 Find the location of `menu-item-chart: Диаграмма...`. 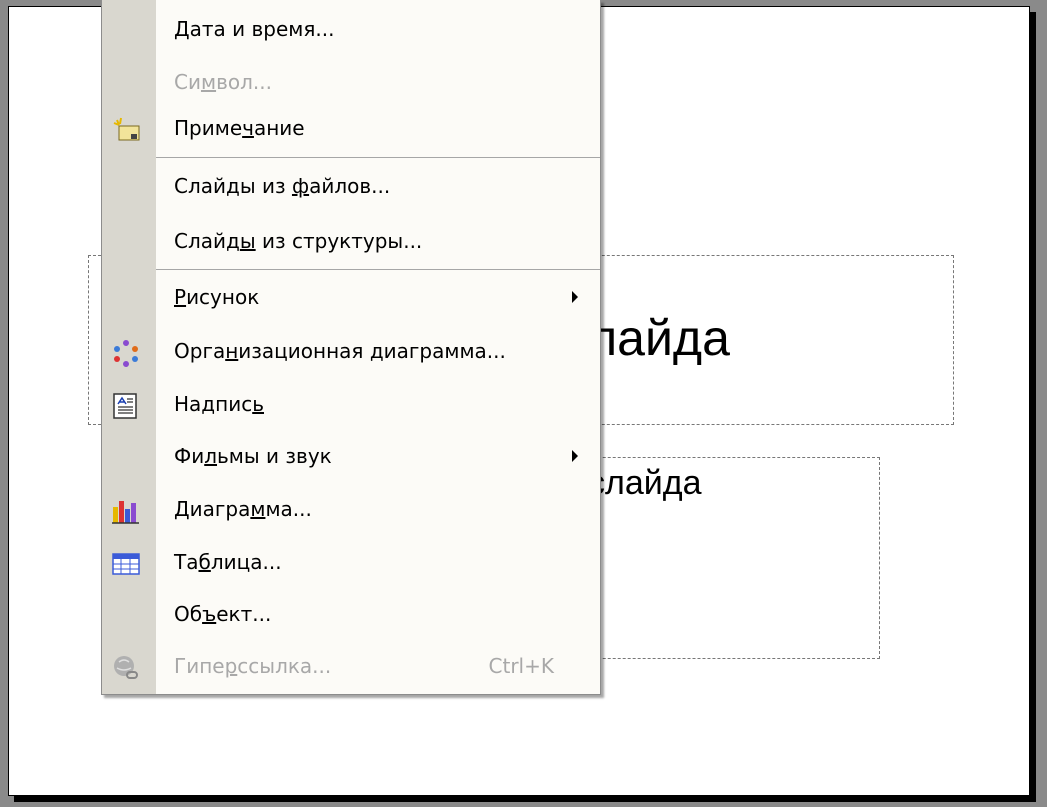

menu-item-chart: Диаграмма... is located at coordinates (351, 510).